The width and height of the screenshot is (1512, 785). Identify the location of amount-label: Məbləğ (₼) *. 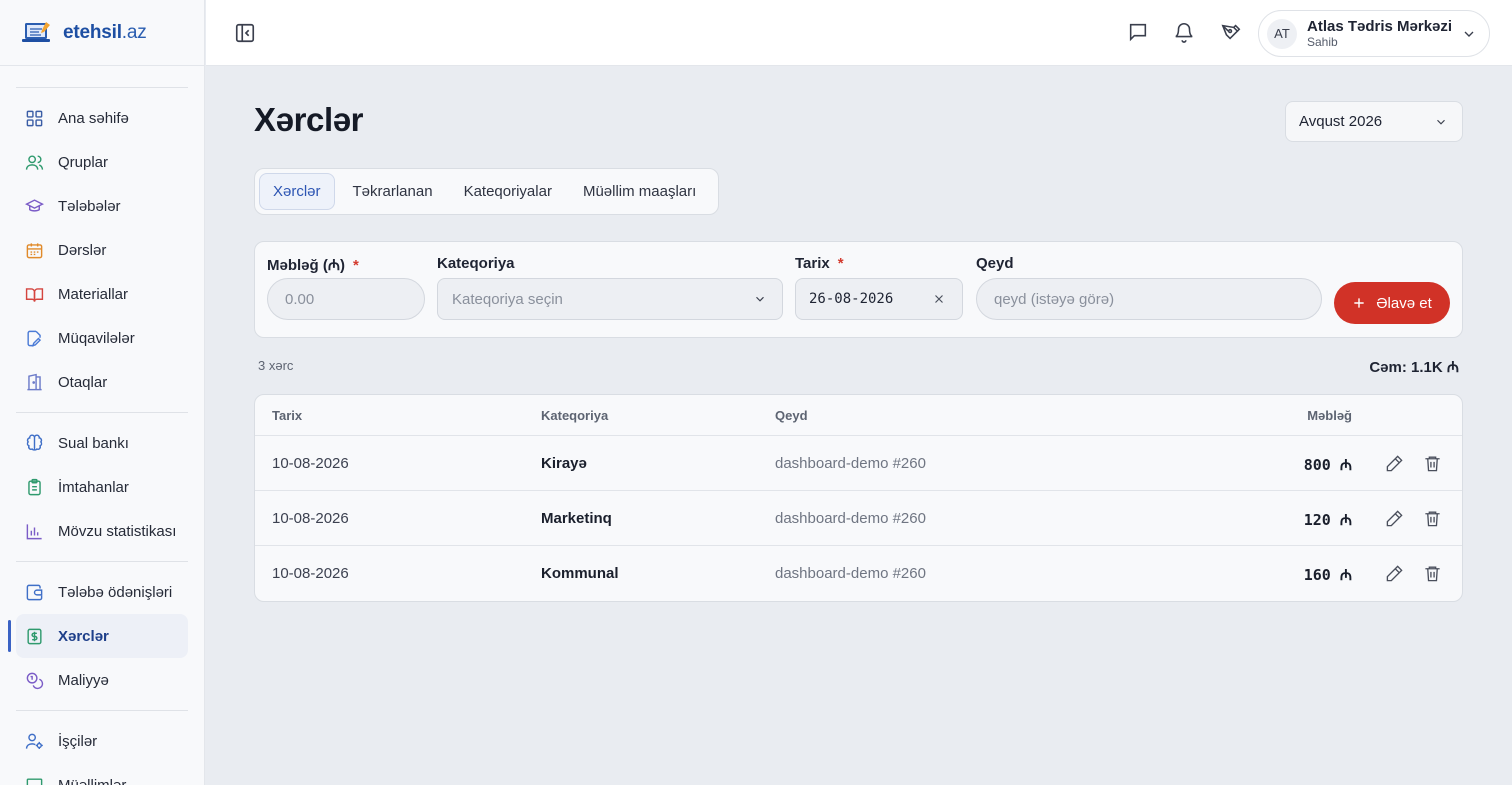
(313, 265).